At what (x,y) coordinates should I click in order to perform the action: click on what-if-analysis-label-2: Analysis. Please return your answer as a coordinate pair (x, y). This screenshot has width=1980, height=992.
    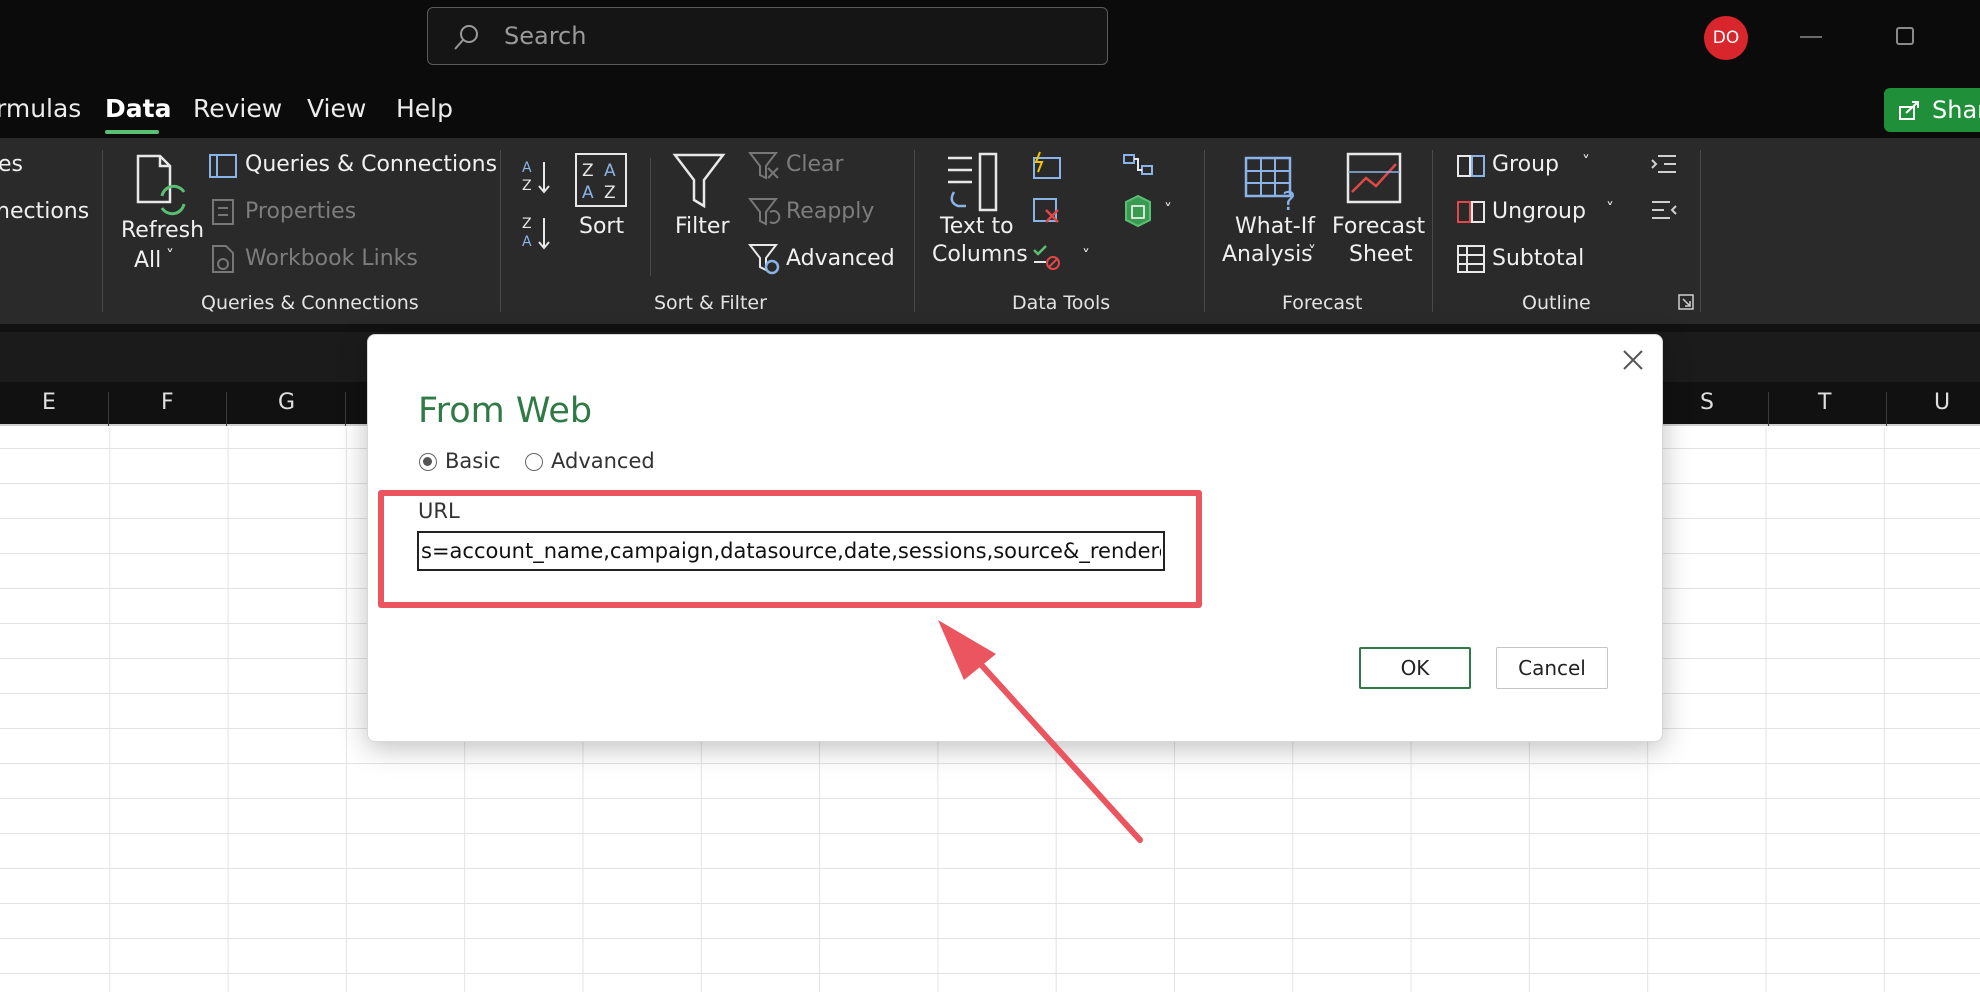
    Looking at the image, I should click on (1267, 254).